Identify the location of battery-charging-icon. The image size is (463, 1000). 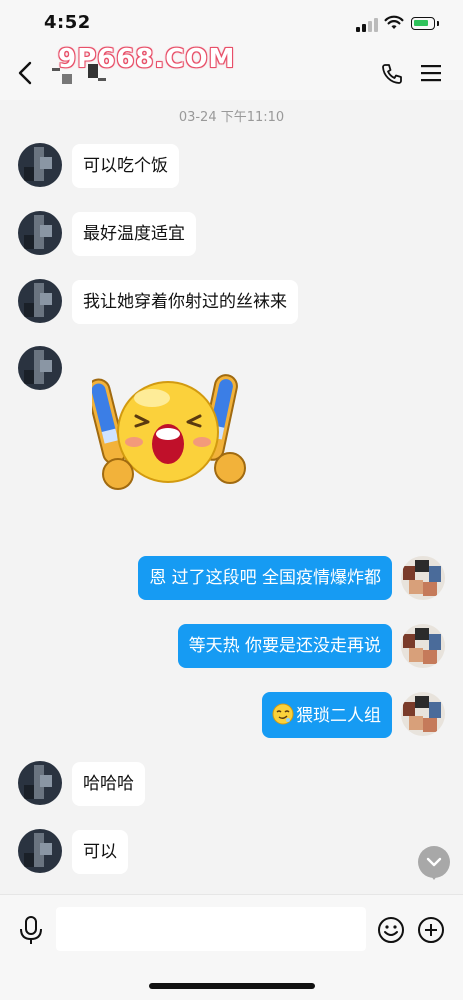
(425, 23).